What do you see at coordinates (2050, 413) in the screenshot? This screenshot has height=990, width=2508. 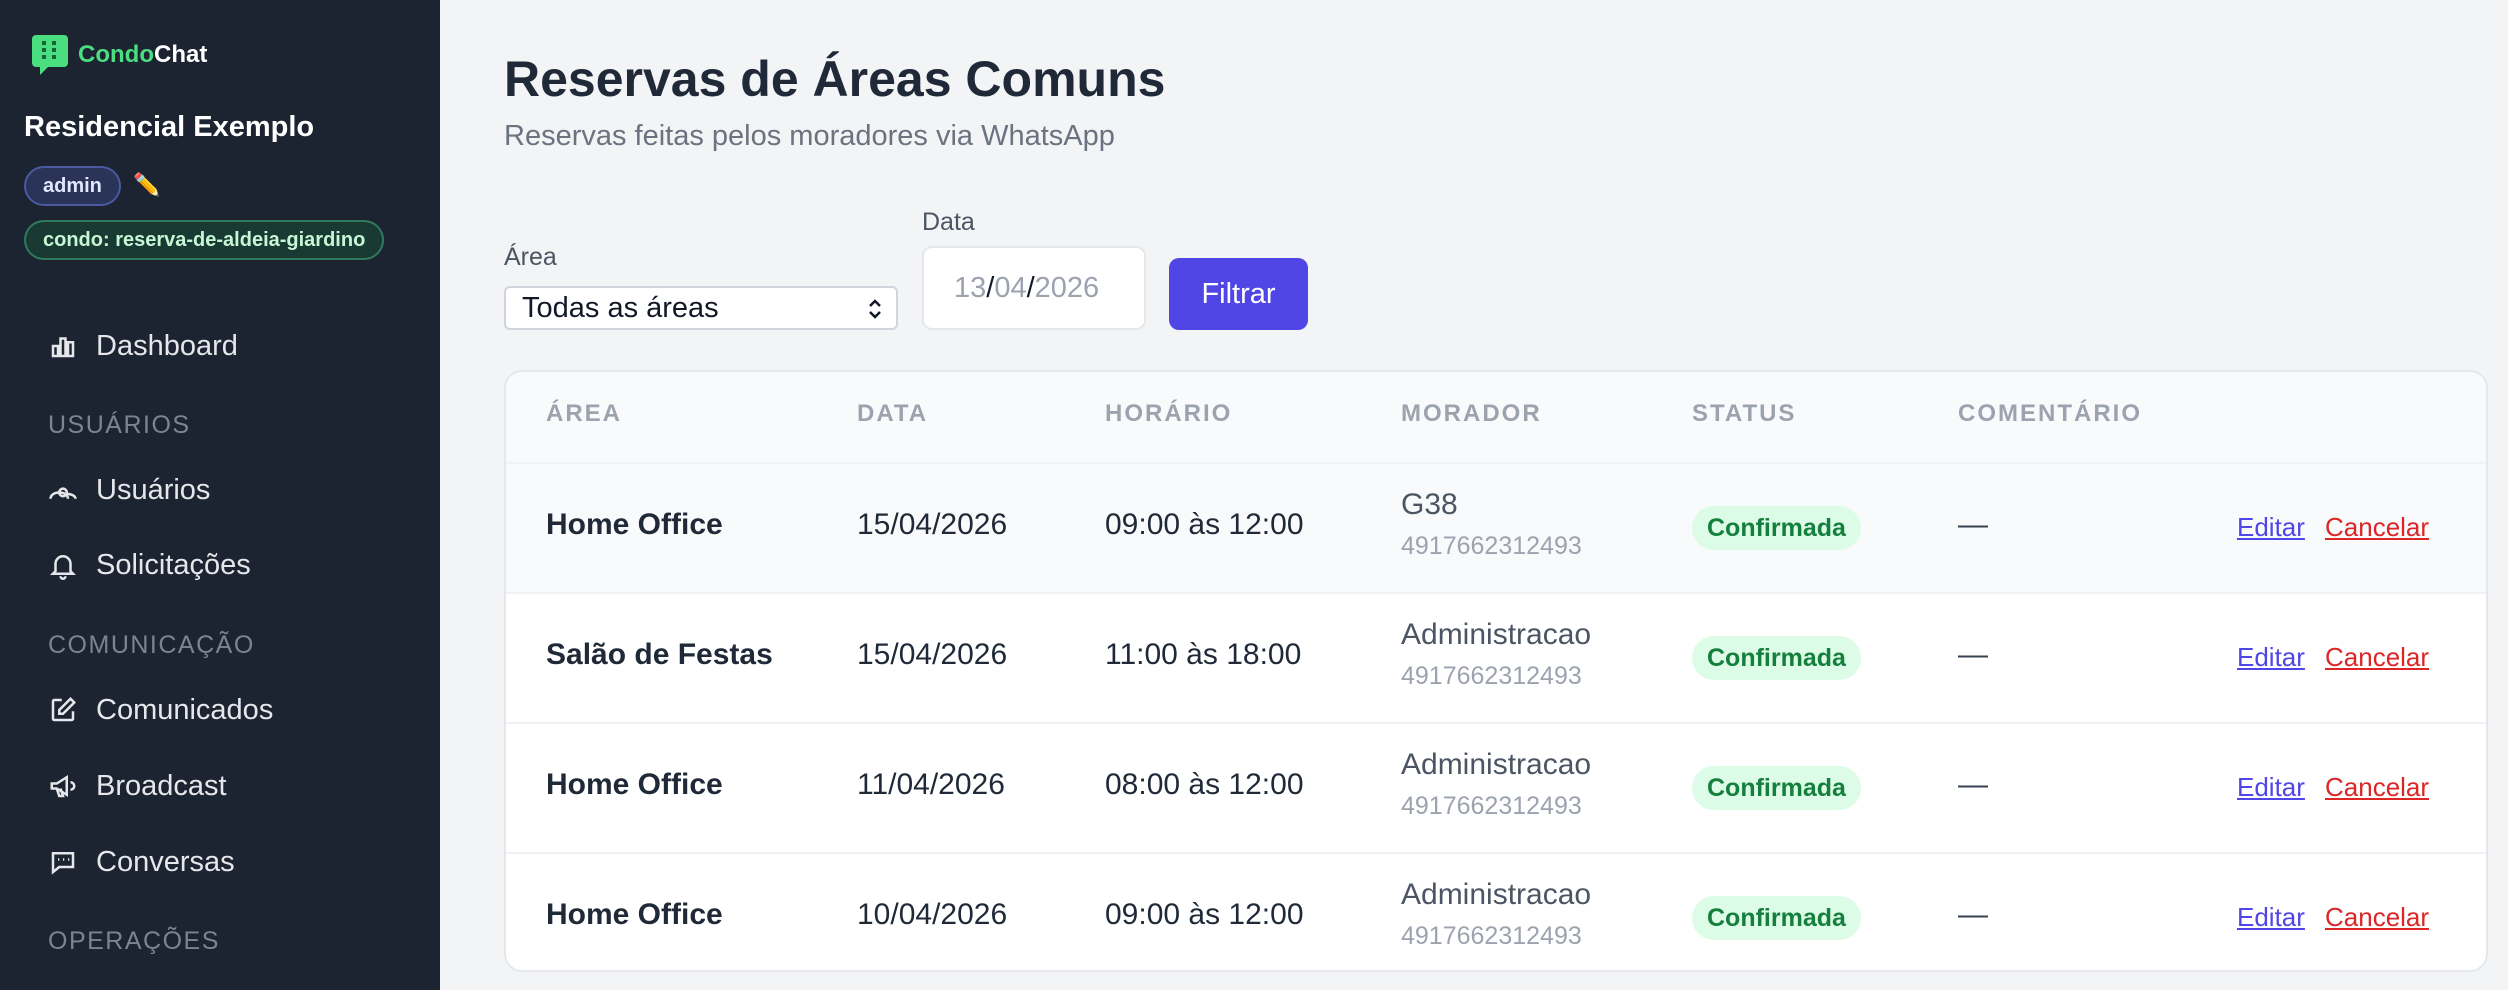 I see `col-header-comentario: COMENTÁRIO` at bounding box center [2050, 413].